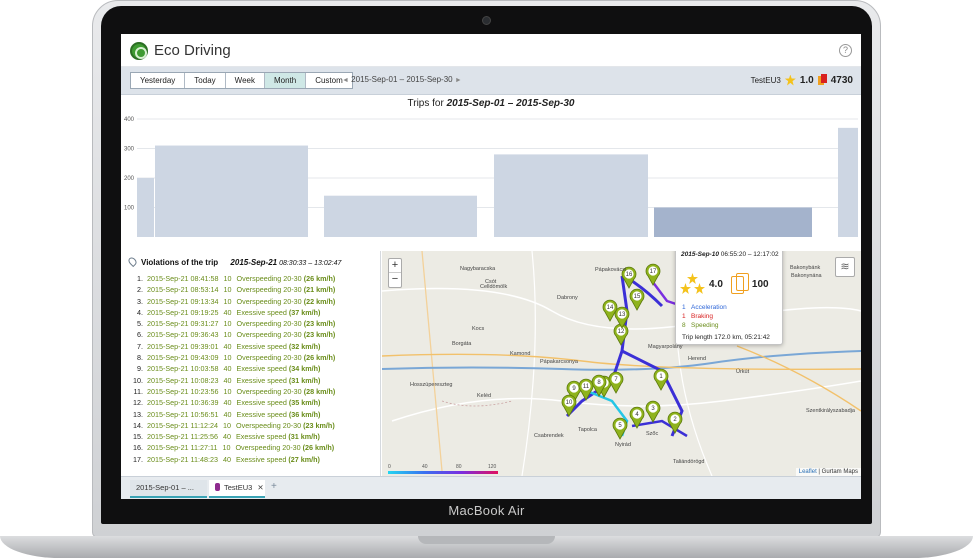  What do you see at coordinates (491, 50) in the screenshot?
I see `app-header: Eco Driving ?` at bounding box center [491, 50].